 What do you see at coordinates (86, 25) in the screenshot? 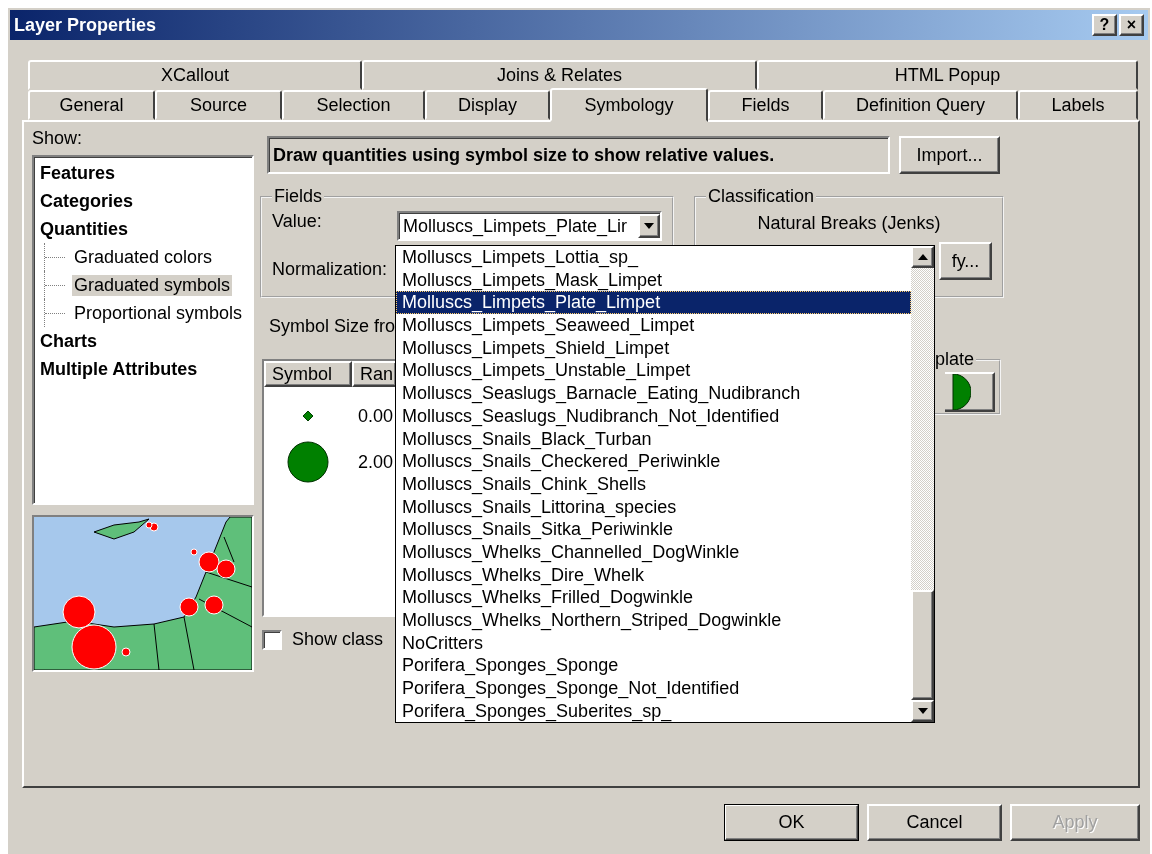
I see `window-title: Layer Properties` at bounding box center [86, 25].